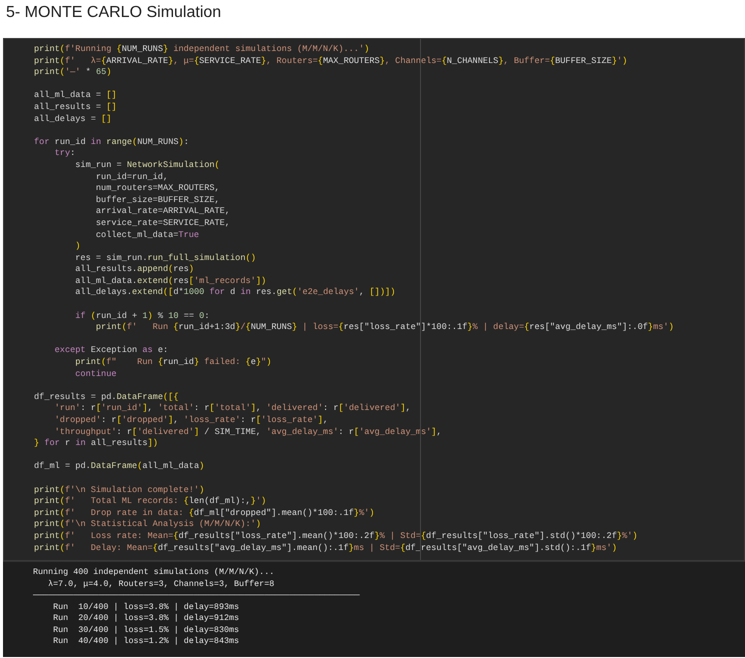 The height and width of the screenshot is (658, 745). Describe the element at coordinates (162, 224) in the screenshot. I see `code-line: service_rate=SERVICE_RATE,` at that location.